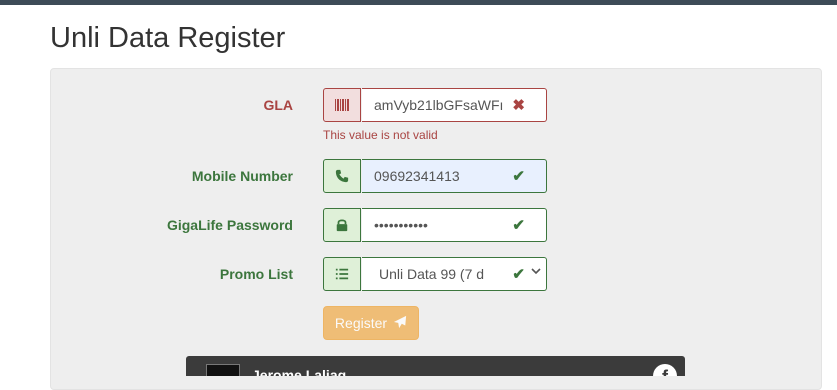 The image size is (837, 390). Describe the element at coordinates (223, 370) in the screenshot. I see `avatar` at that location.